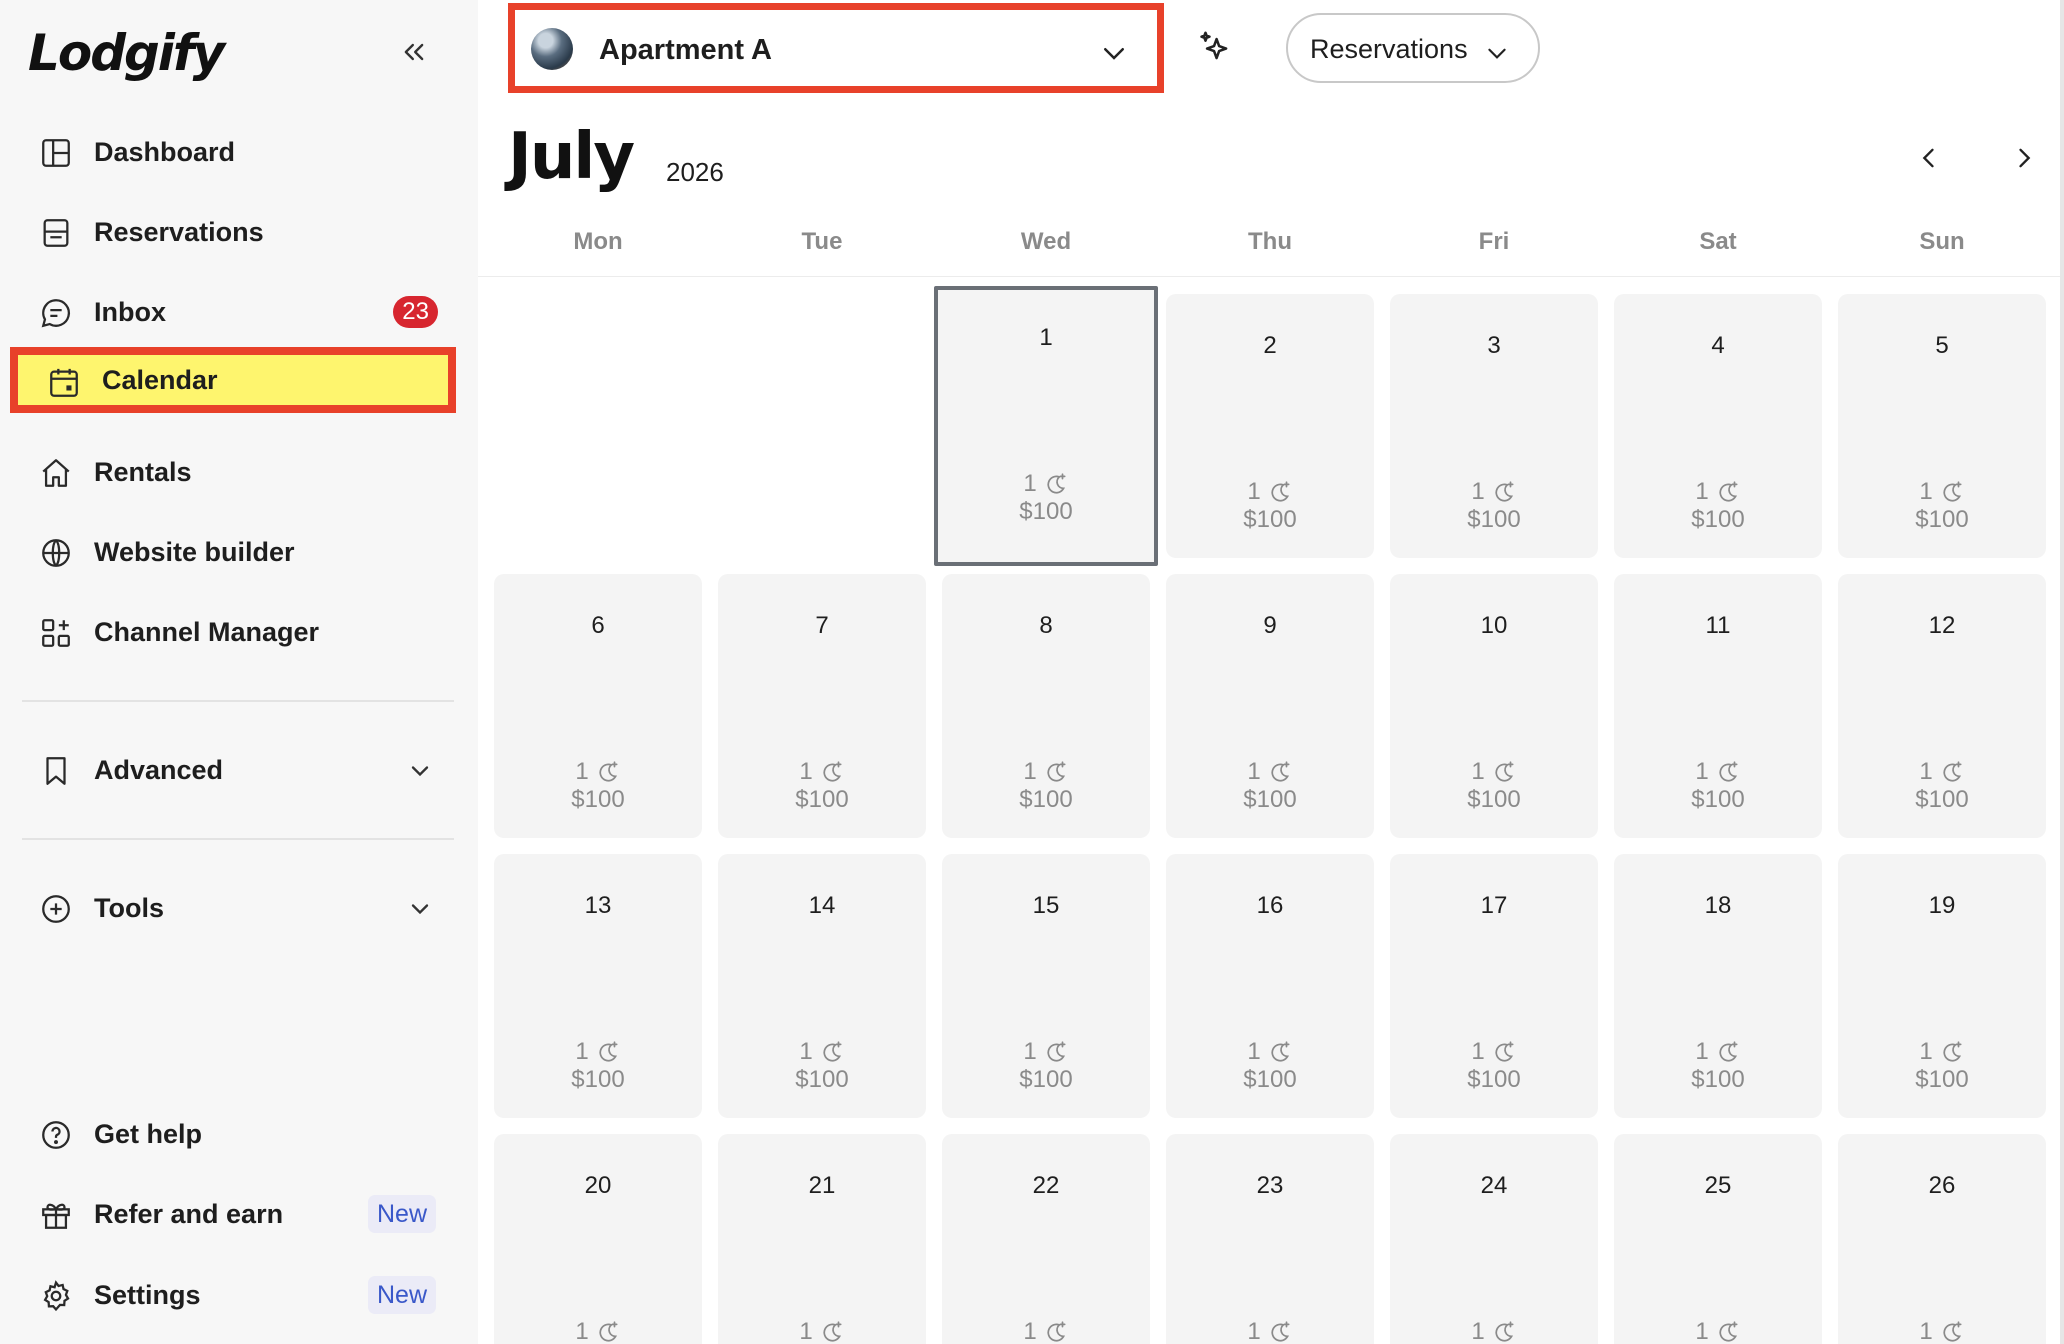 This screenshot has width=2064, height=1344. What do you see at coordinates (1494, 986) in the screenshot?
I see `calendar-day-cell: 17 1 $100` at bounding box center [1494, 986].